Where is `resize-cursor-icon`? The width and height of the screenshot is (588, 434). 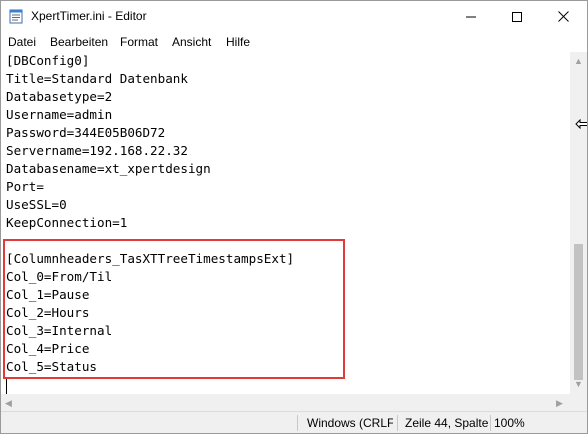 resize-cursor-icon is located at coordinates (581, 124).